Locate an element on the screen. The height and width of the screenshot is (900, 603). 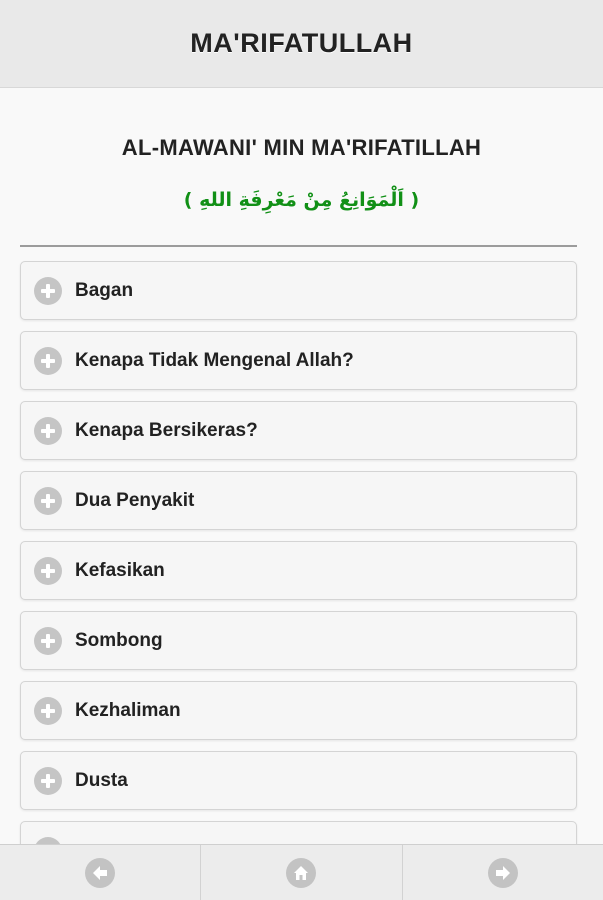
list-item-label: Kezhaliman is located at coordinates (128, 710).